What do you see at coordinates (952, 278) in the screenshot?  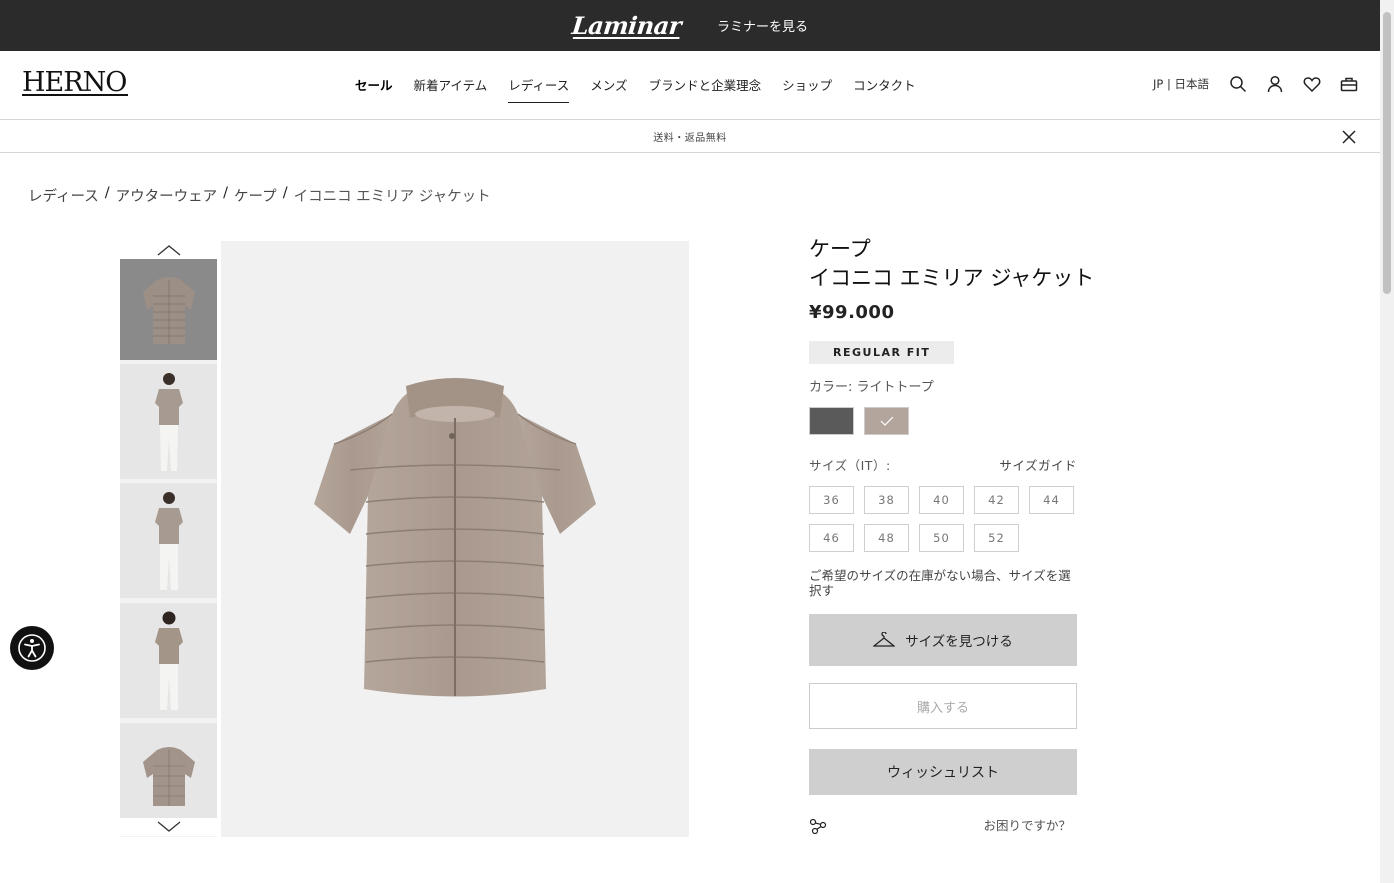 I see `product-name: イコニコ エミリア ジャケット` at bounding box center [952, 278].